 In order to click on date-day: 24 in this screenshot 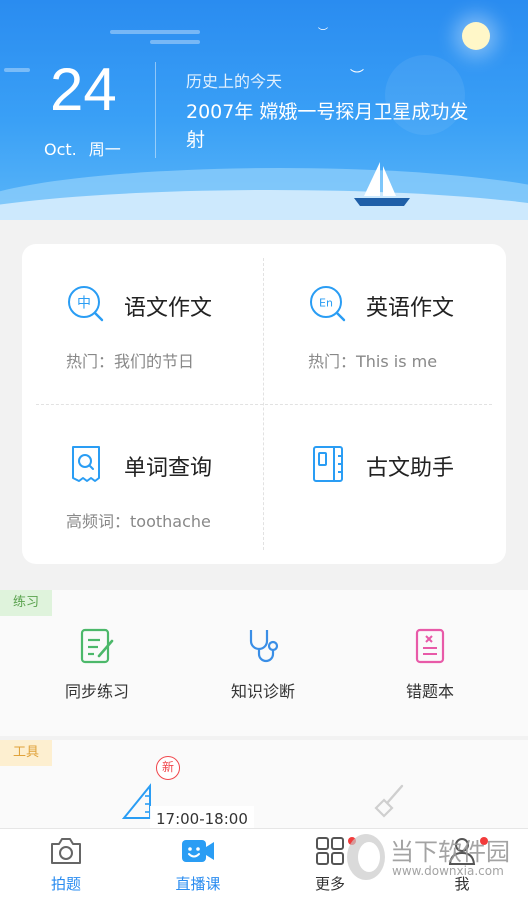, I will do `click(83, 89)`.